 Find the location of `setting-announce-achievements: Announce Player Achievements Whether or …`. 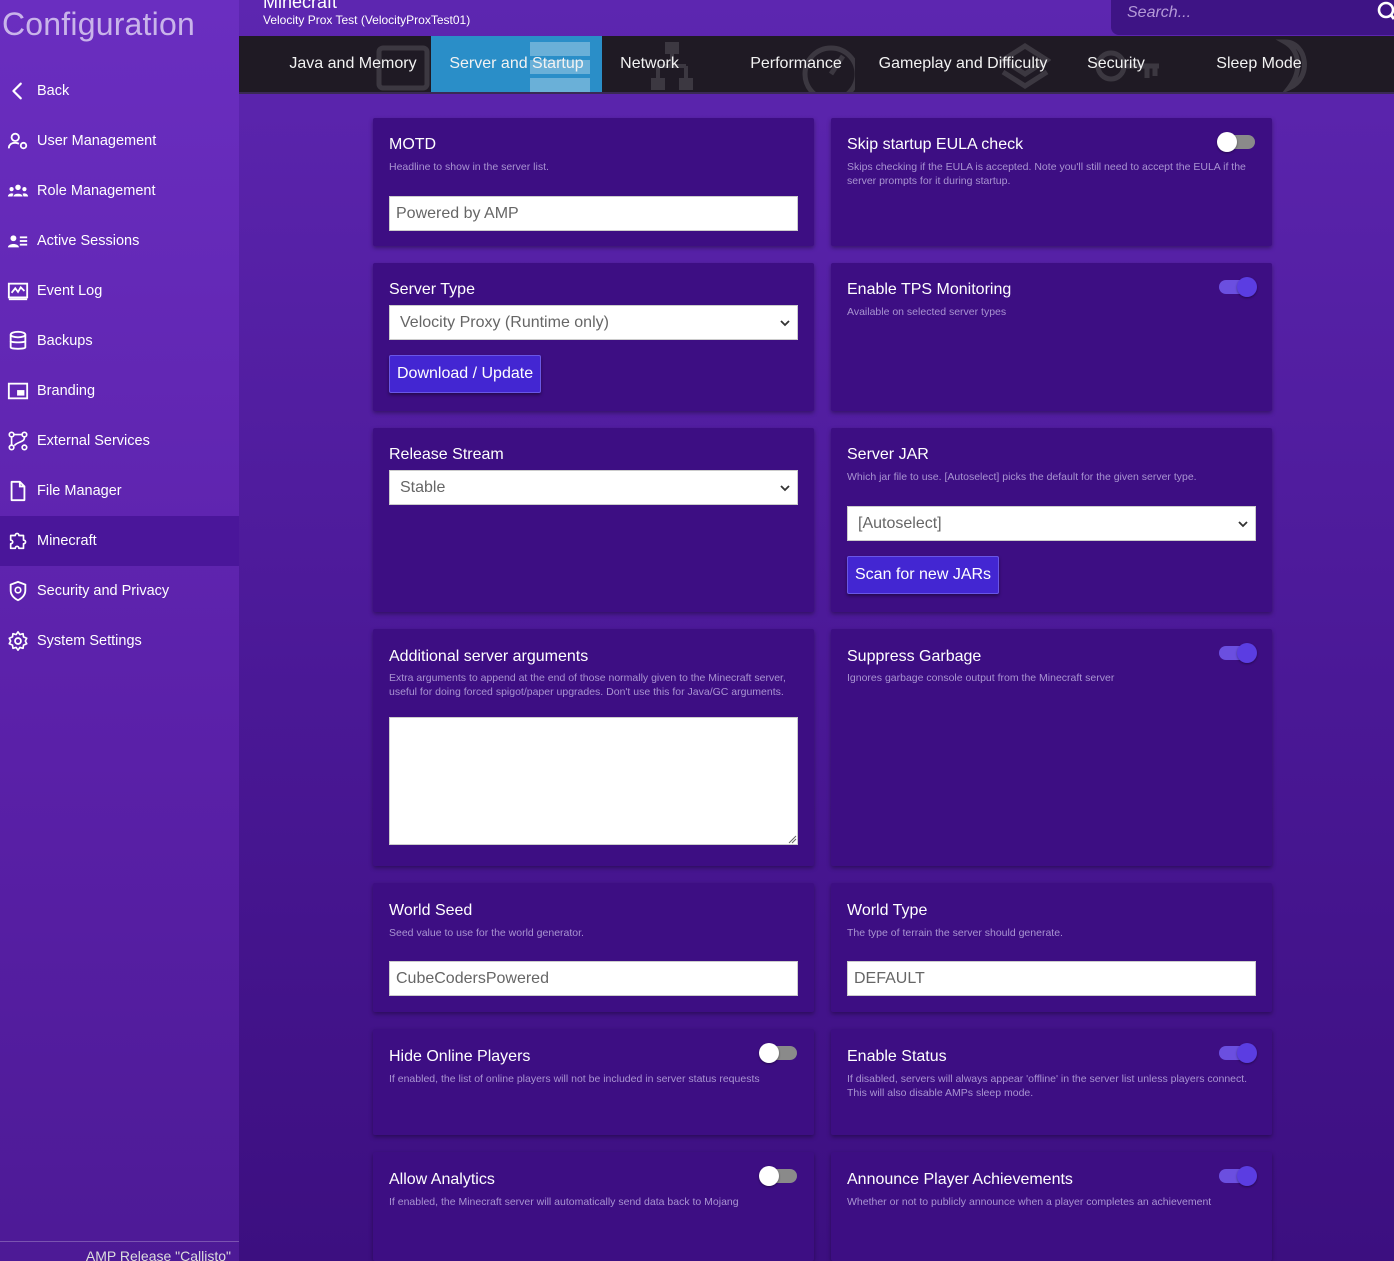

setting-announce-achievements: Announce Player Achievements Whether or … is located at coordinates (1051, 1206).